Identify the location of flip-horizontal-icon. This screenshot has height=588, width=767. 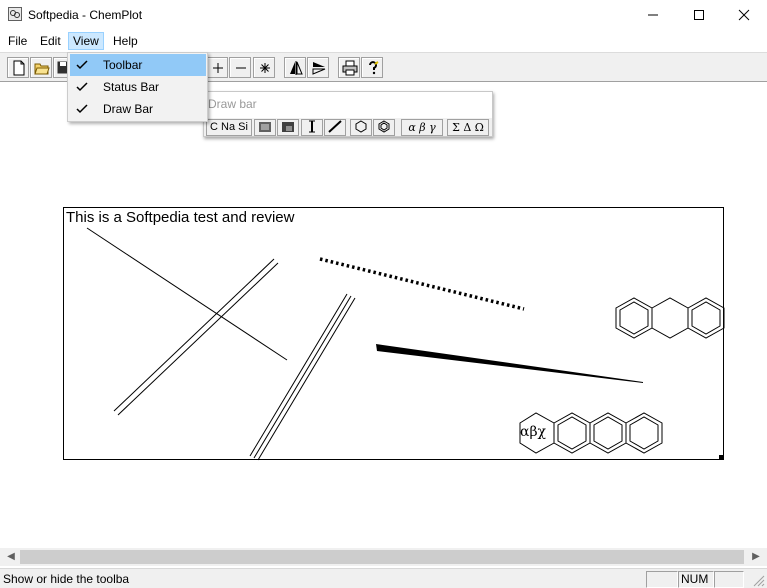
(296, 68).